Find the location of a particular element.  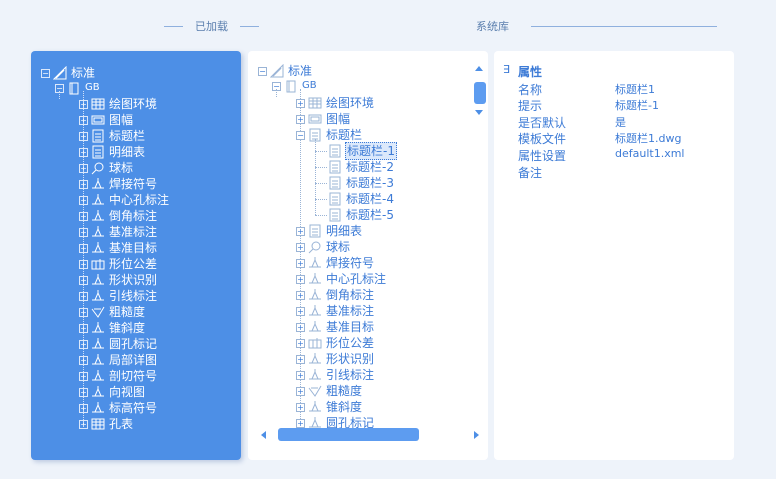

property-value: 标题栏1.dwg is located at coordinates (648, 138).